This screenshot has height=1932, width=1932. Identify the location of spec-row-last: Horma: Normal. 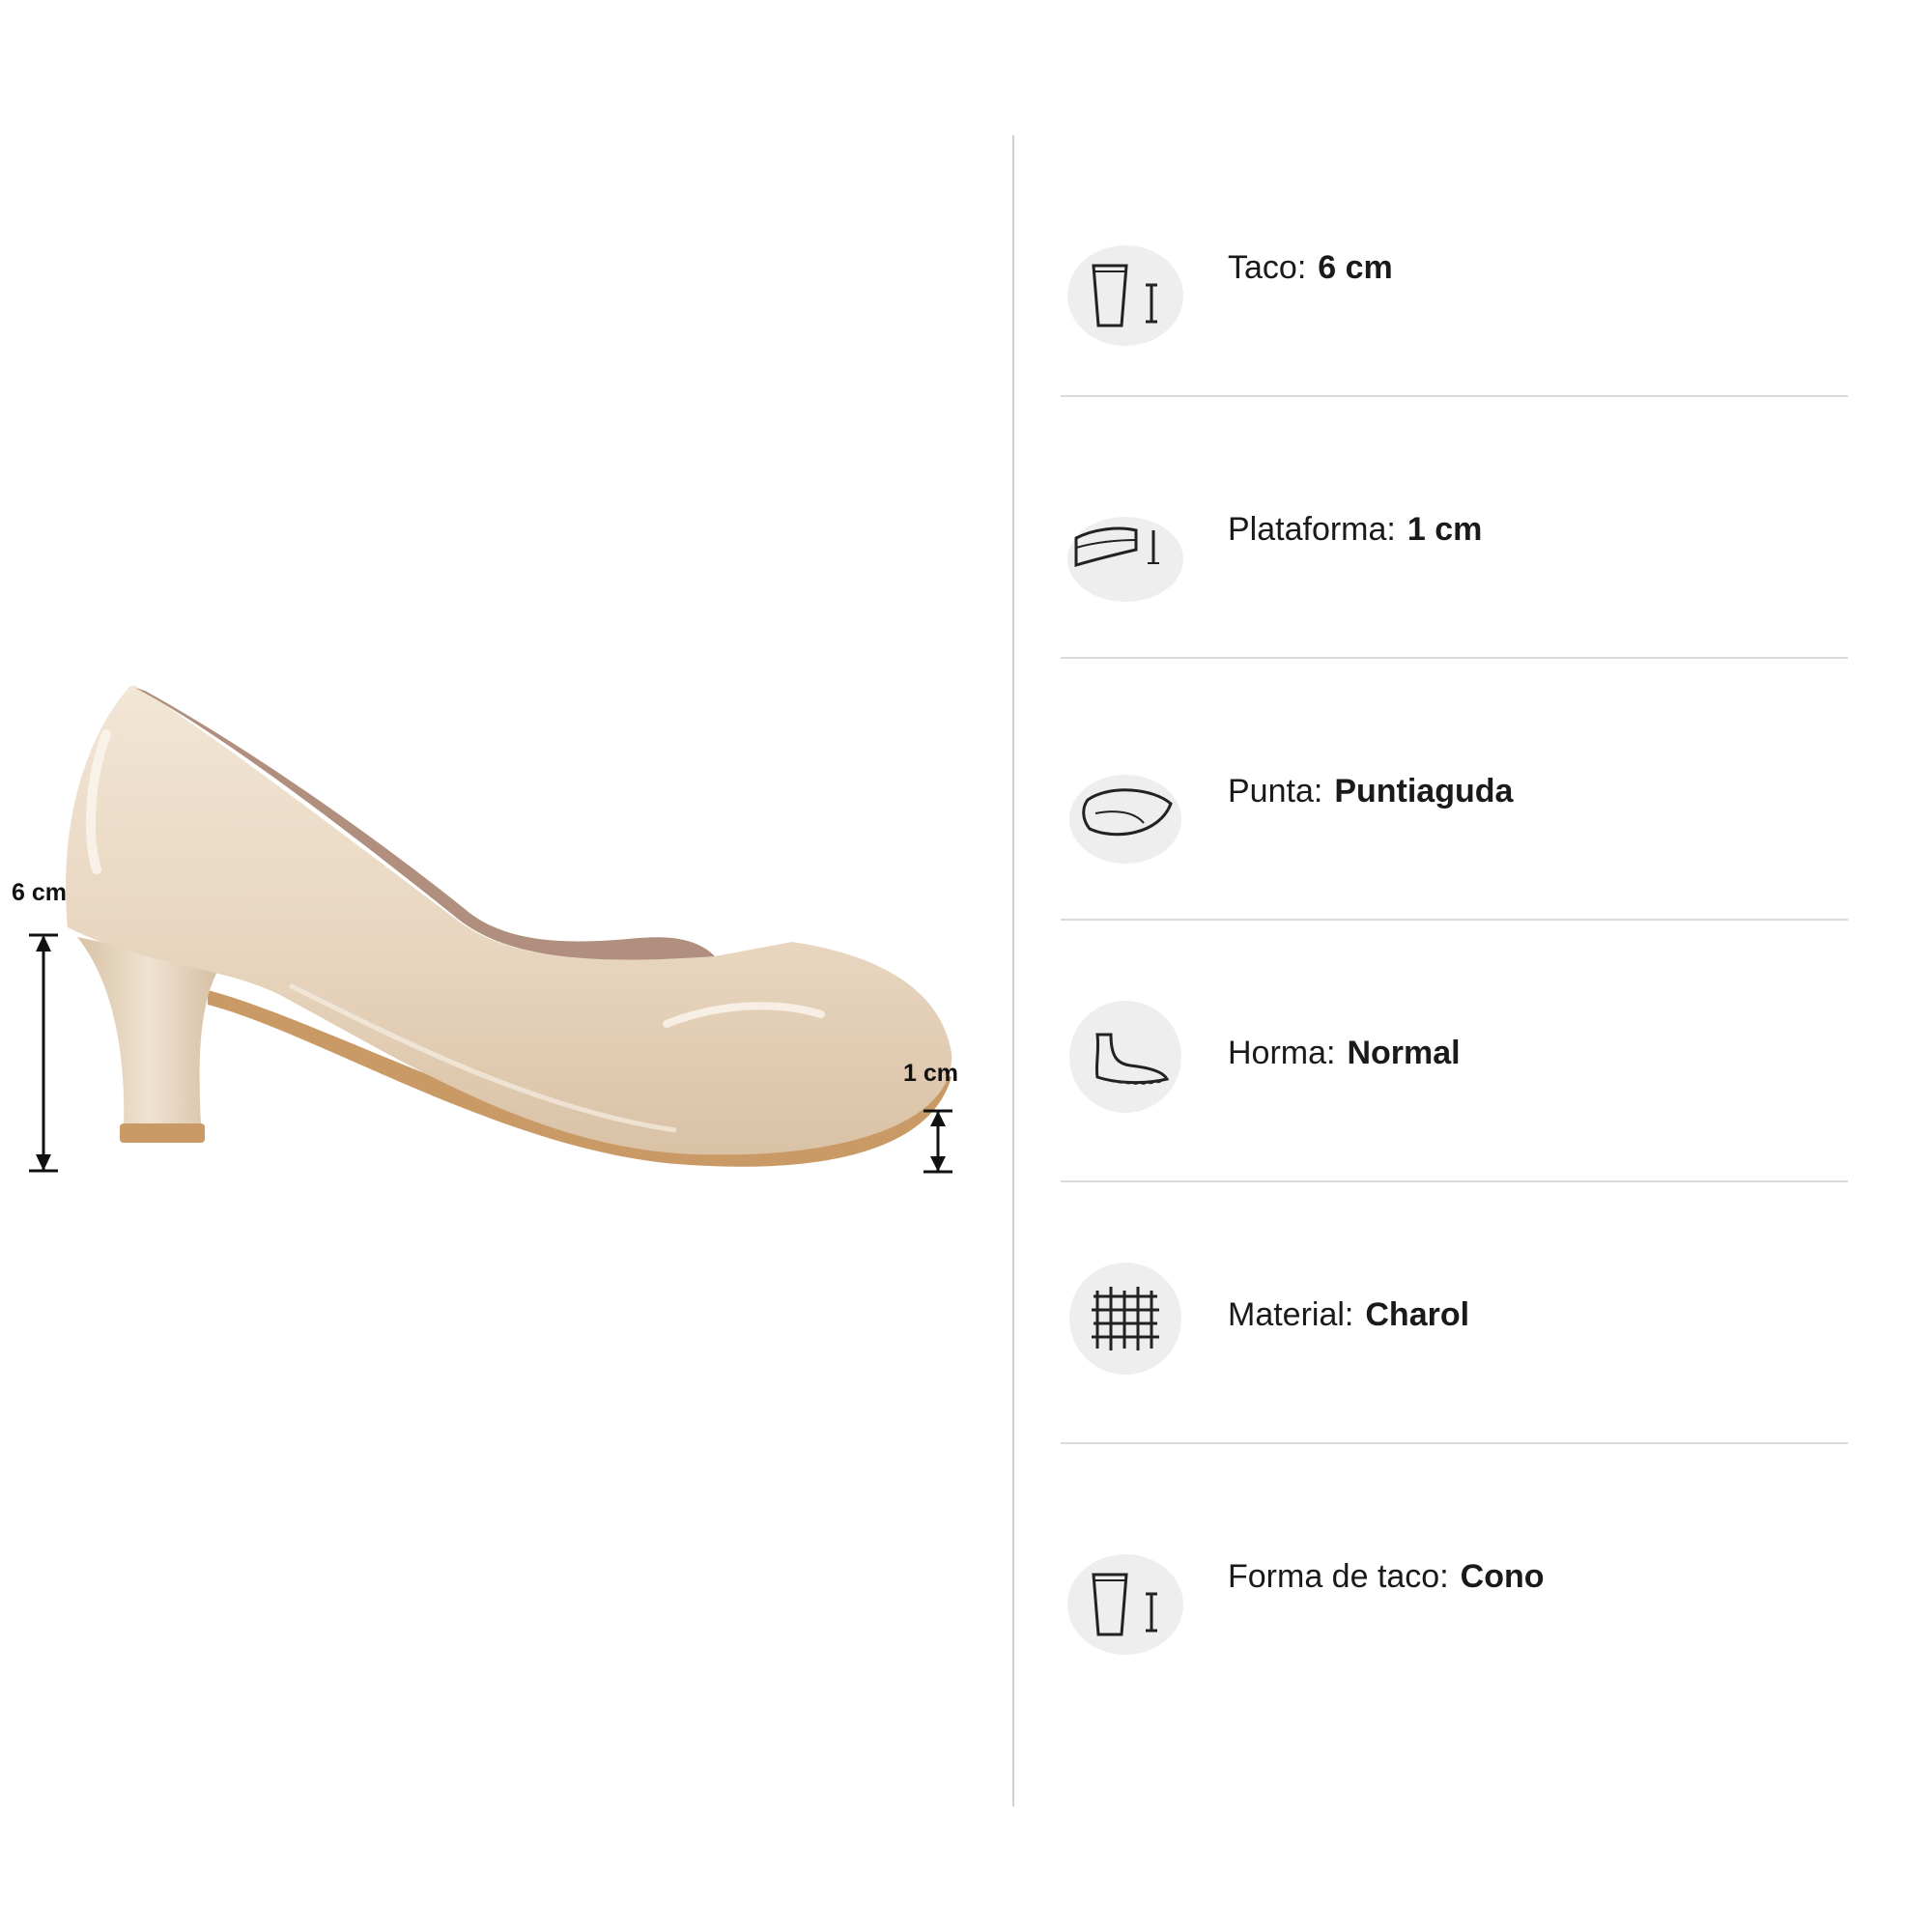
(1454, 1051).